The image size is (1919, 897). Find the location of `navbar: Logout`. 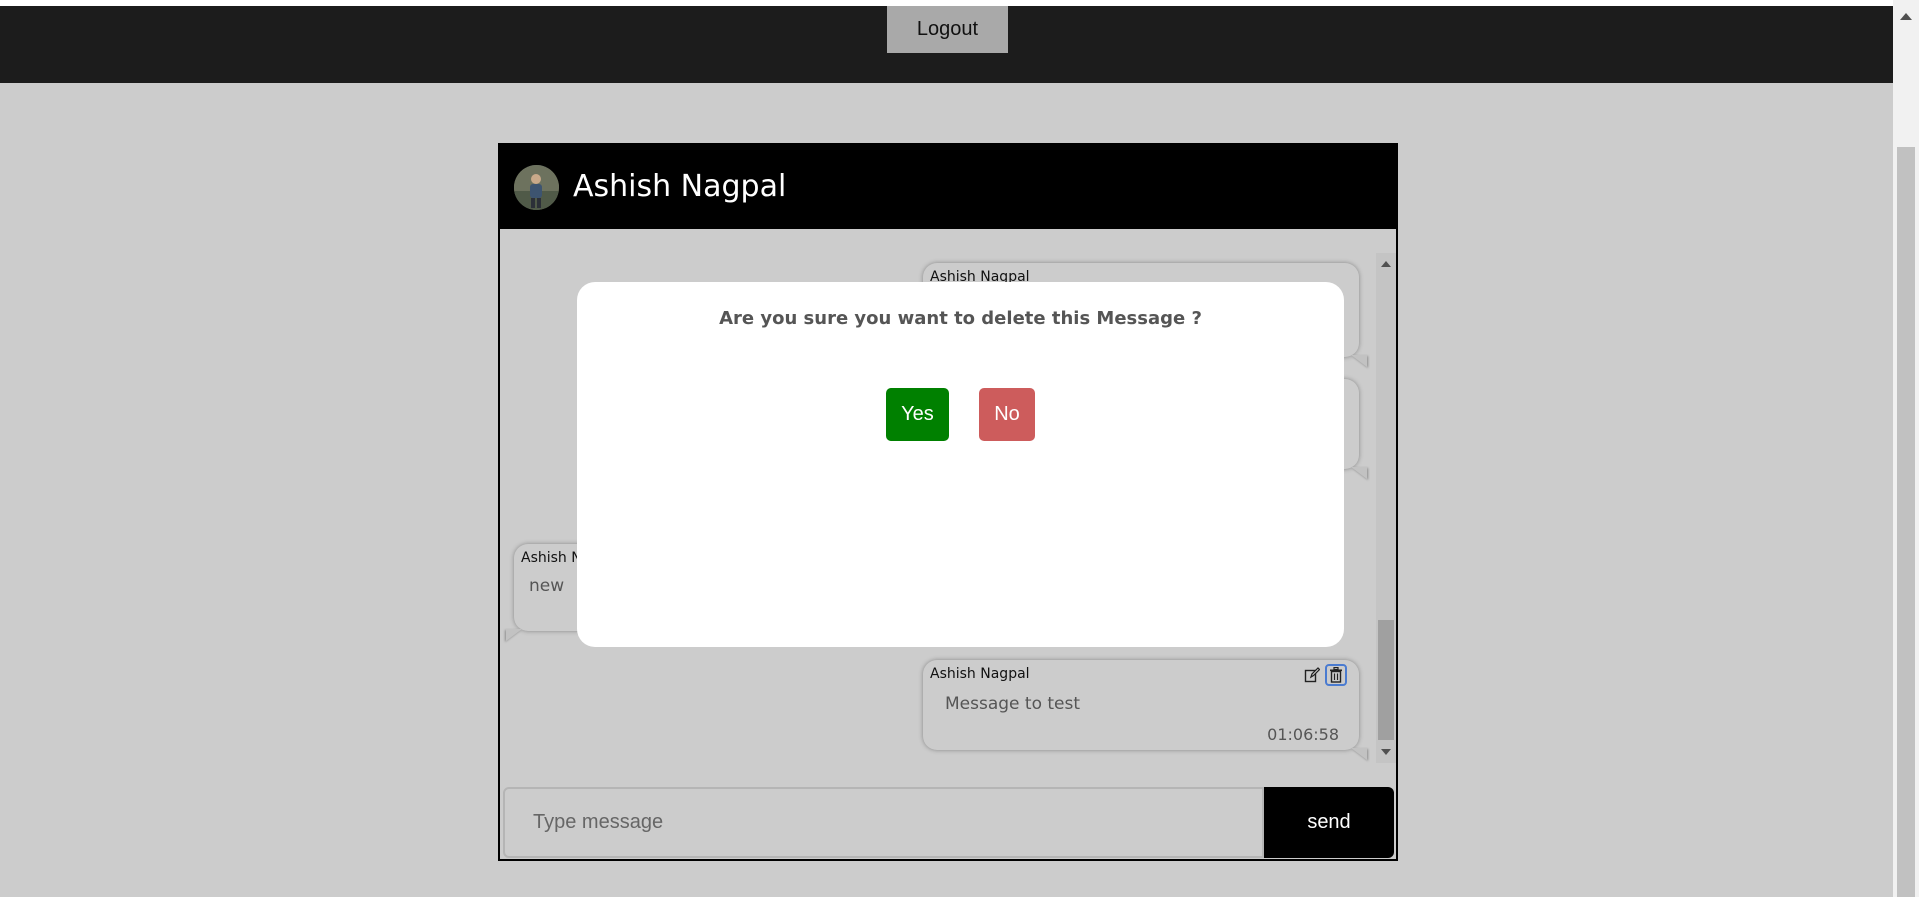

navbar: Logout is located at coordinates (946, 44).